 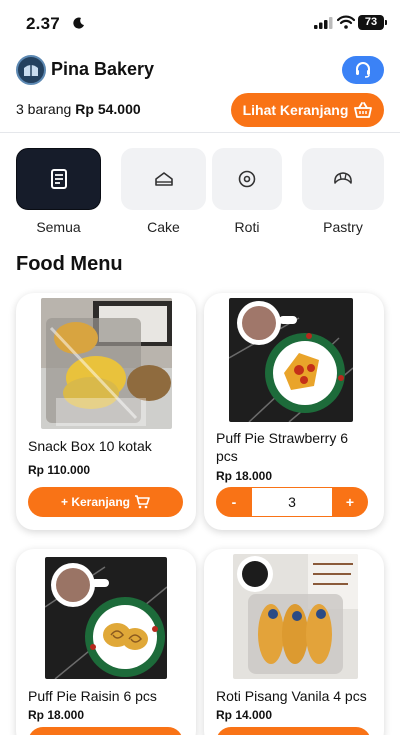 I want to click on category-semua: Semua, so click(x=58, y=191).